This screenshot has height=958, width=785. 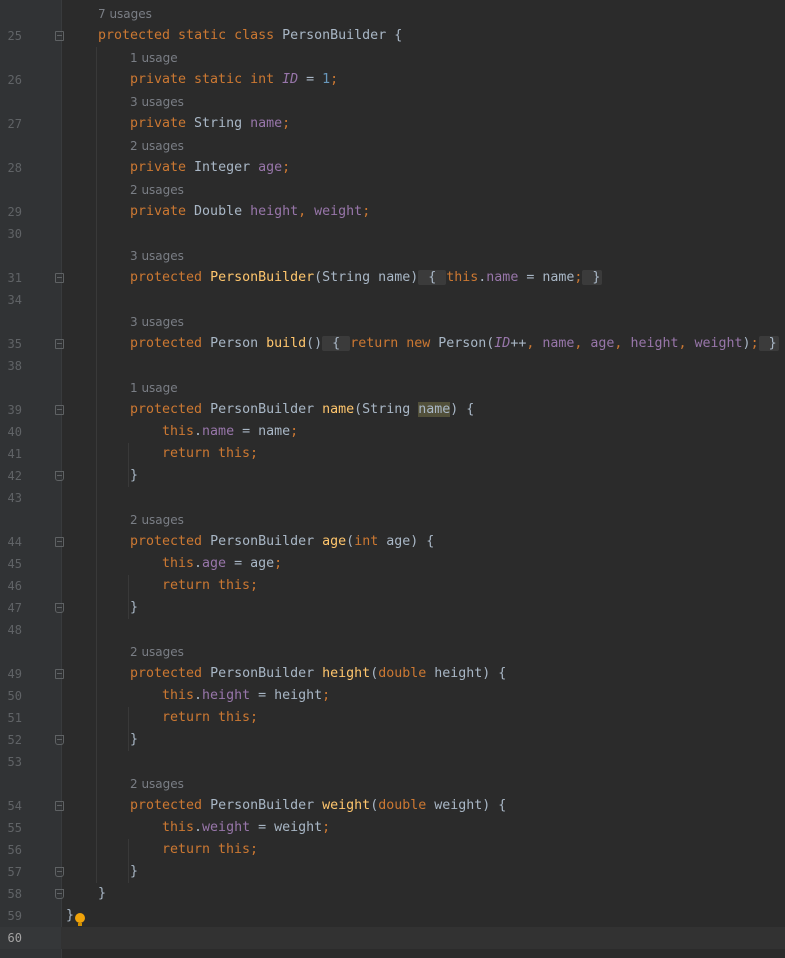 I want to click on code-line: 41 return this;, so click(x=392, y=454).